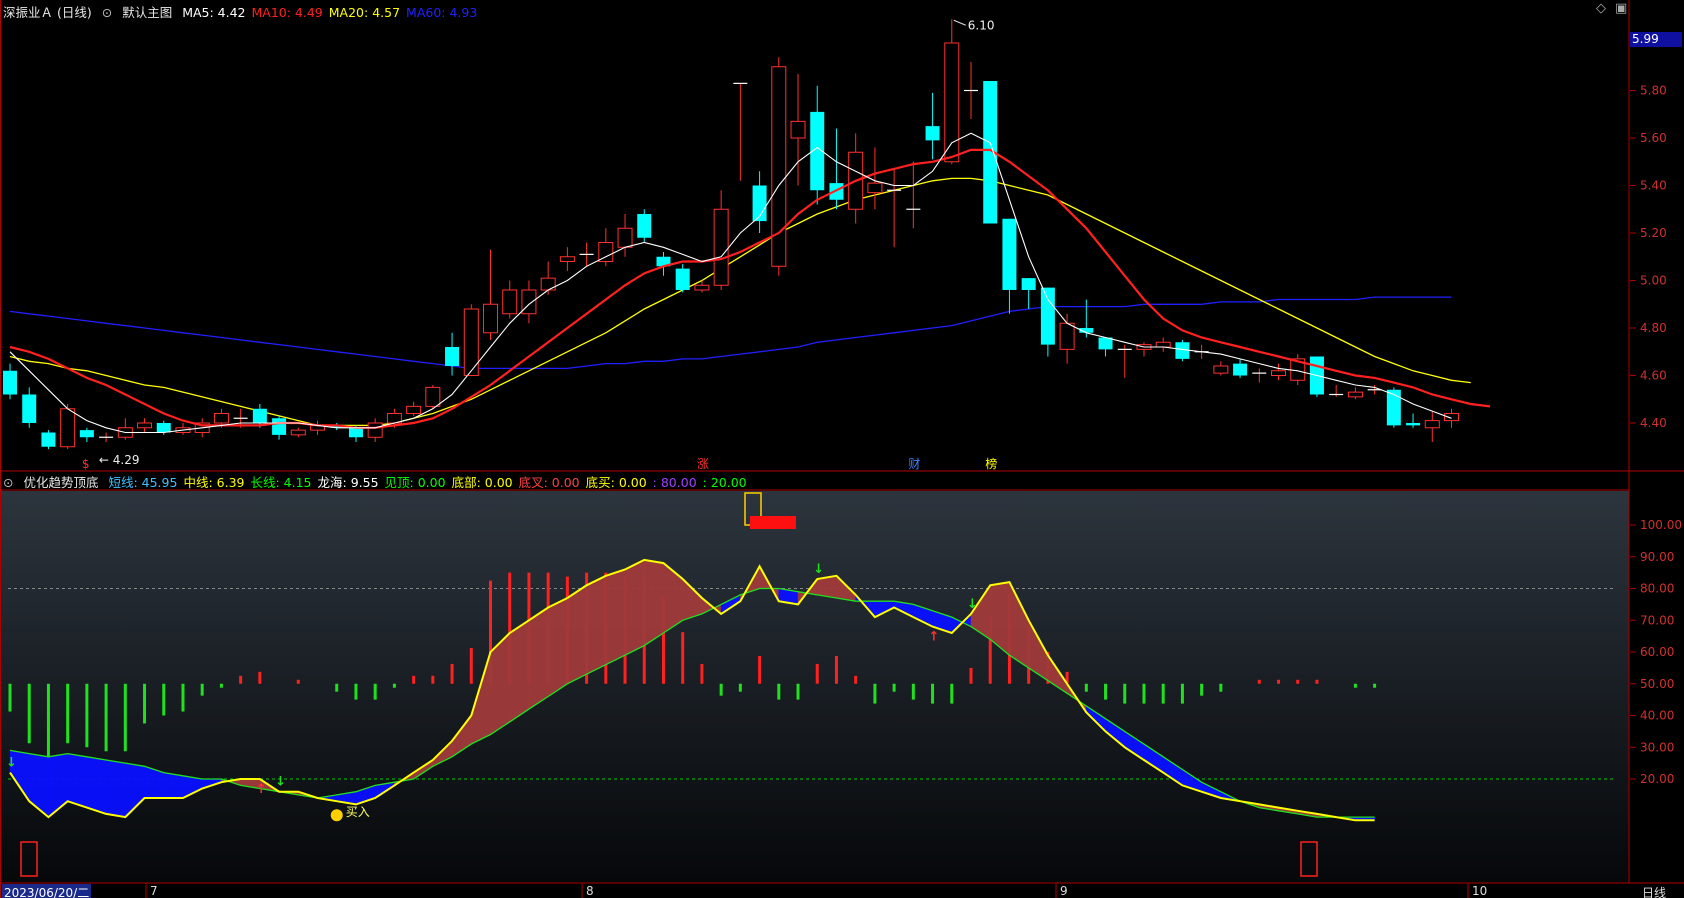 The width and height of the screenshot is (1684, 898). I want to click on indicator-tick-label: 50.00, so click(1657, 684).